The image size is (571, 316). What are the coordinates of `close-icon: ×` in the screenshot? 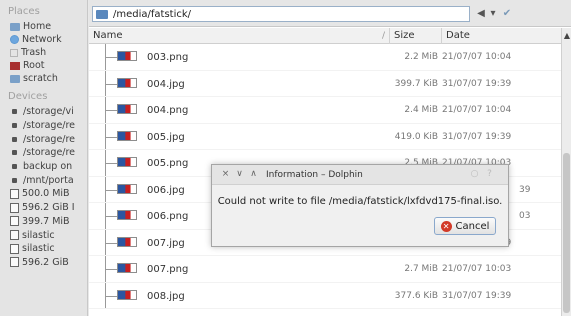 It's located at (225, 174).